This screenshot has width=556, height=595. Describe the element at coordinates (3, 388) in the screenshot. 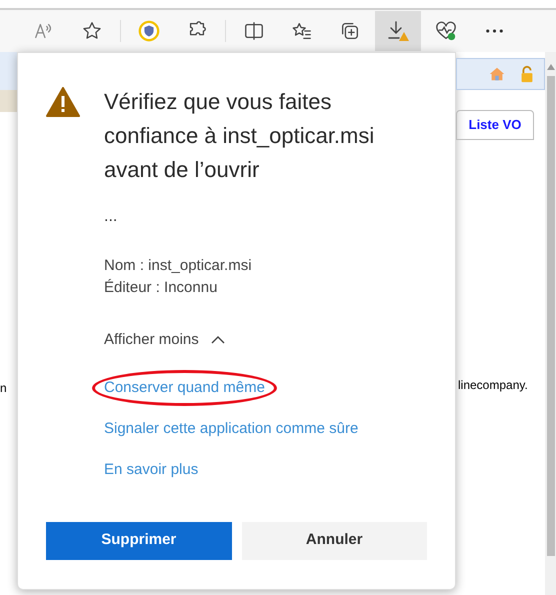

I see `page-text: n` at that location.